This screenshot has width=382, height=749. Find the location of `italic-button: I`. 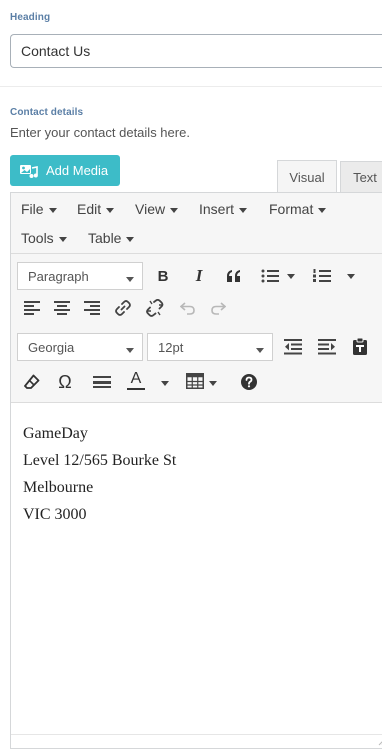

italic-button: I is located at coordinates (199, 276).